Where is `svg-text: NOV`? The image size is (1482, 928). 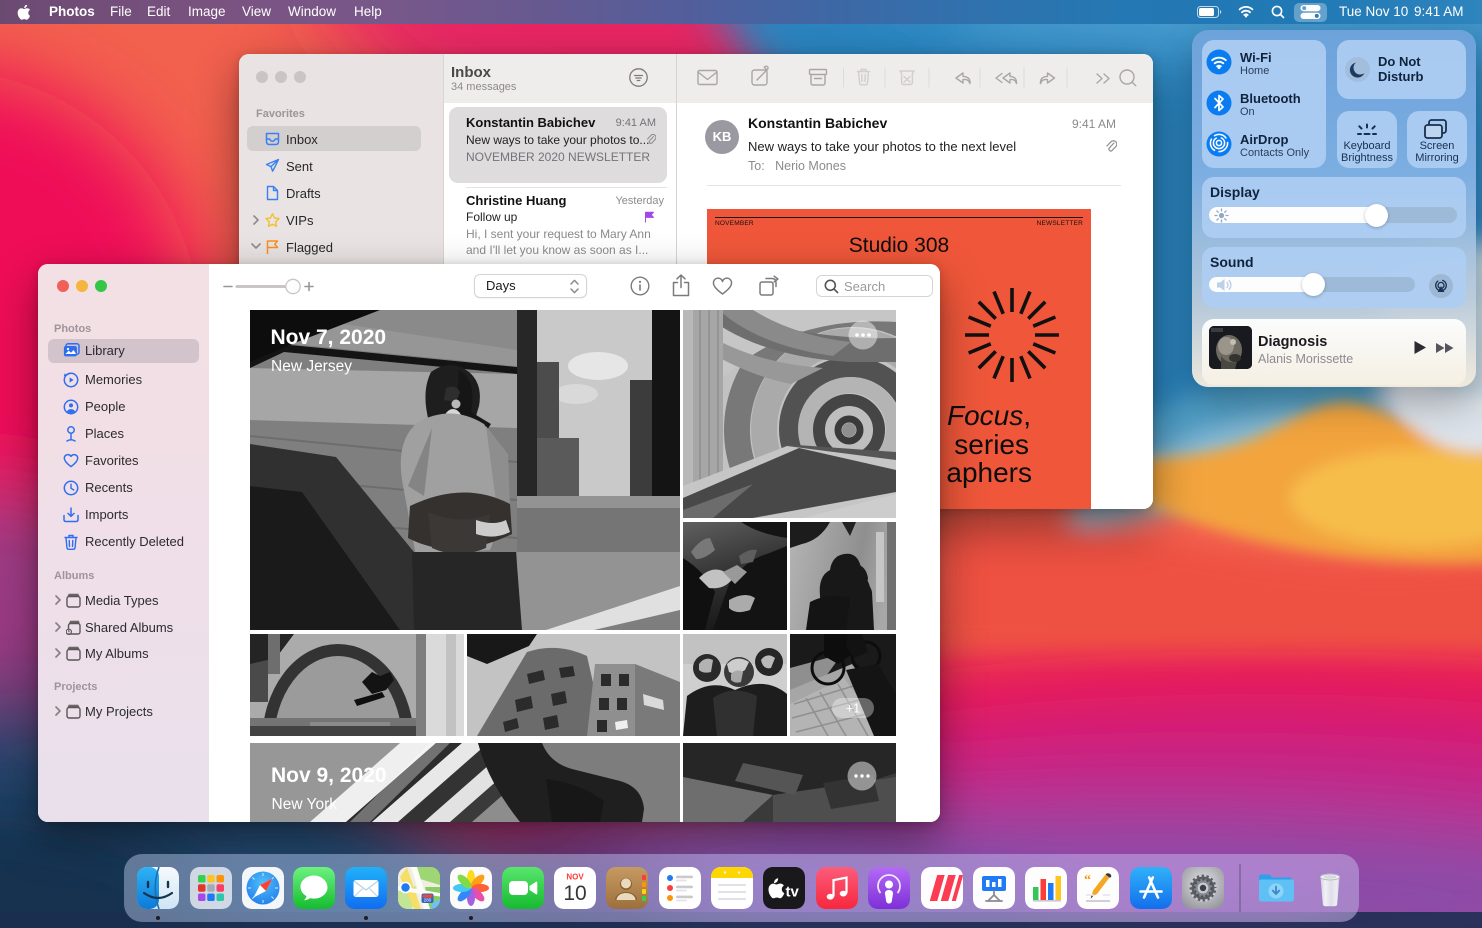
svg-text: NOV is located at coordinates (575, 877).